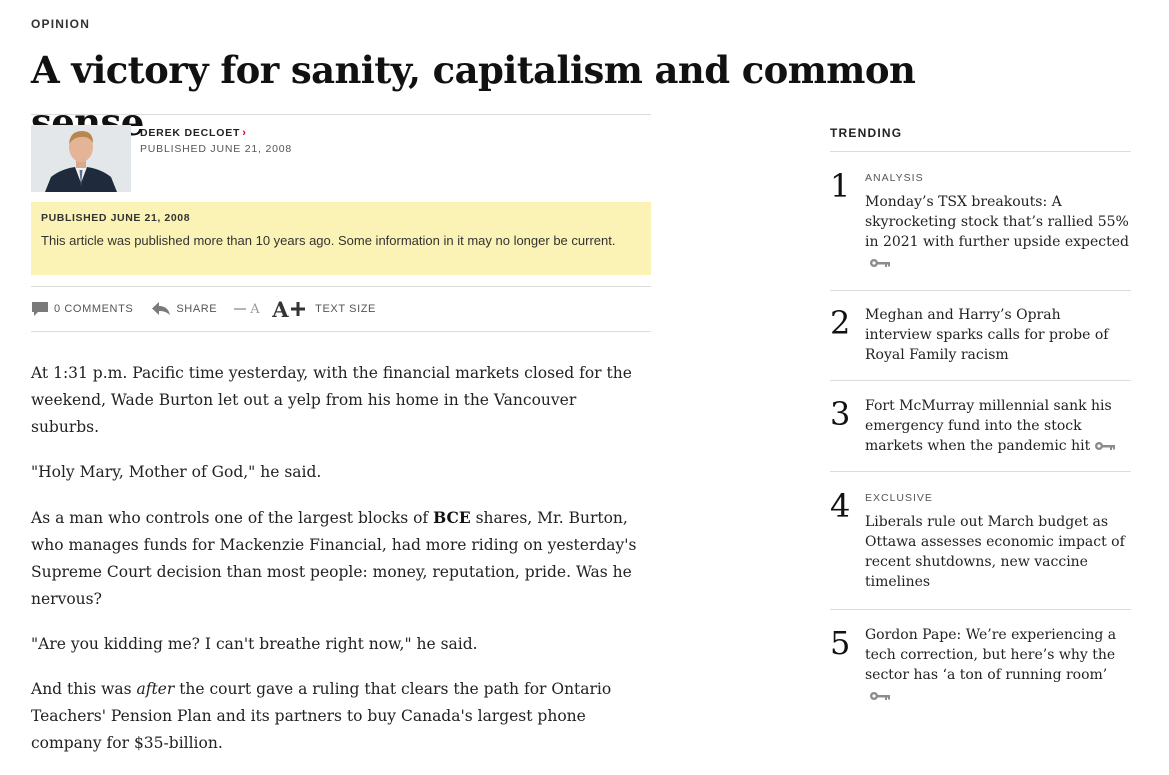 The image size is (1169, 775). I want to click on published-date: PUBLISHED JUNE 21, 2008, so click(216, 149).